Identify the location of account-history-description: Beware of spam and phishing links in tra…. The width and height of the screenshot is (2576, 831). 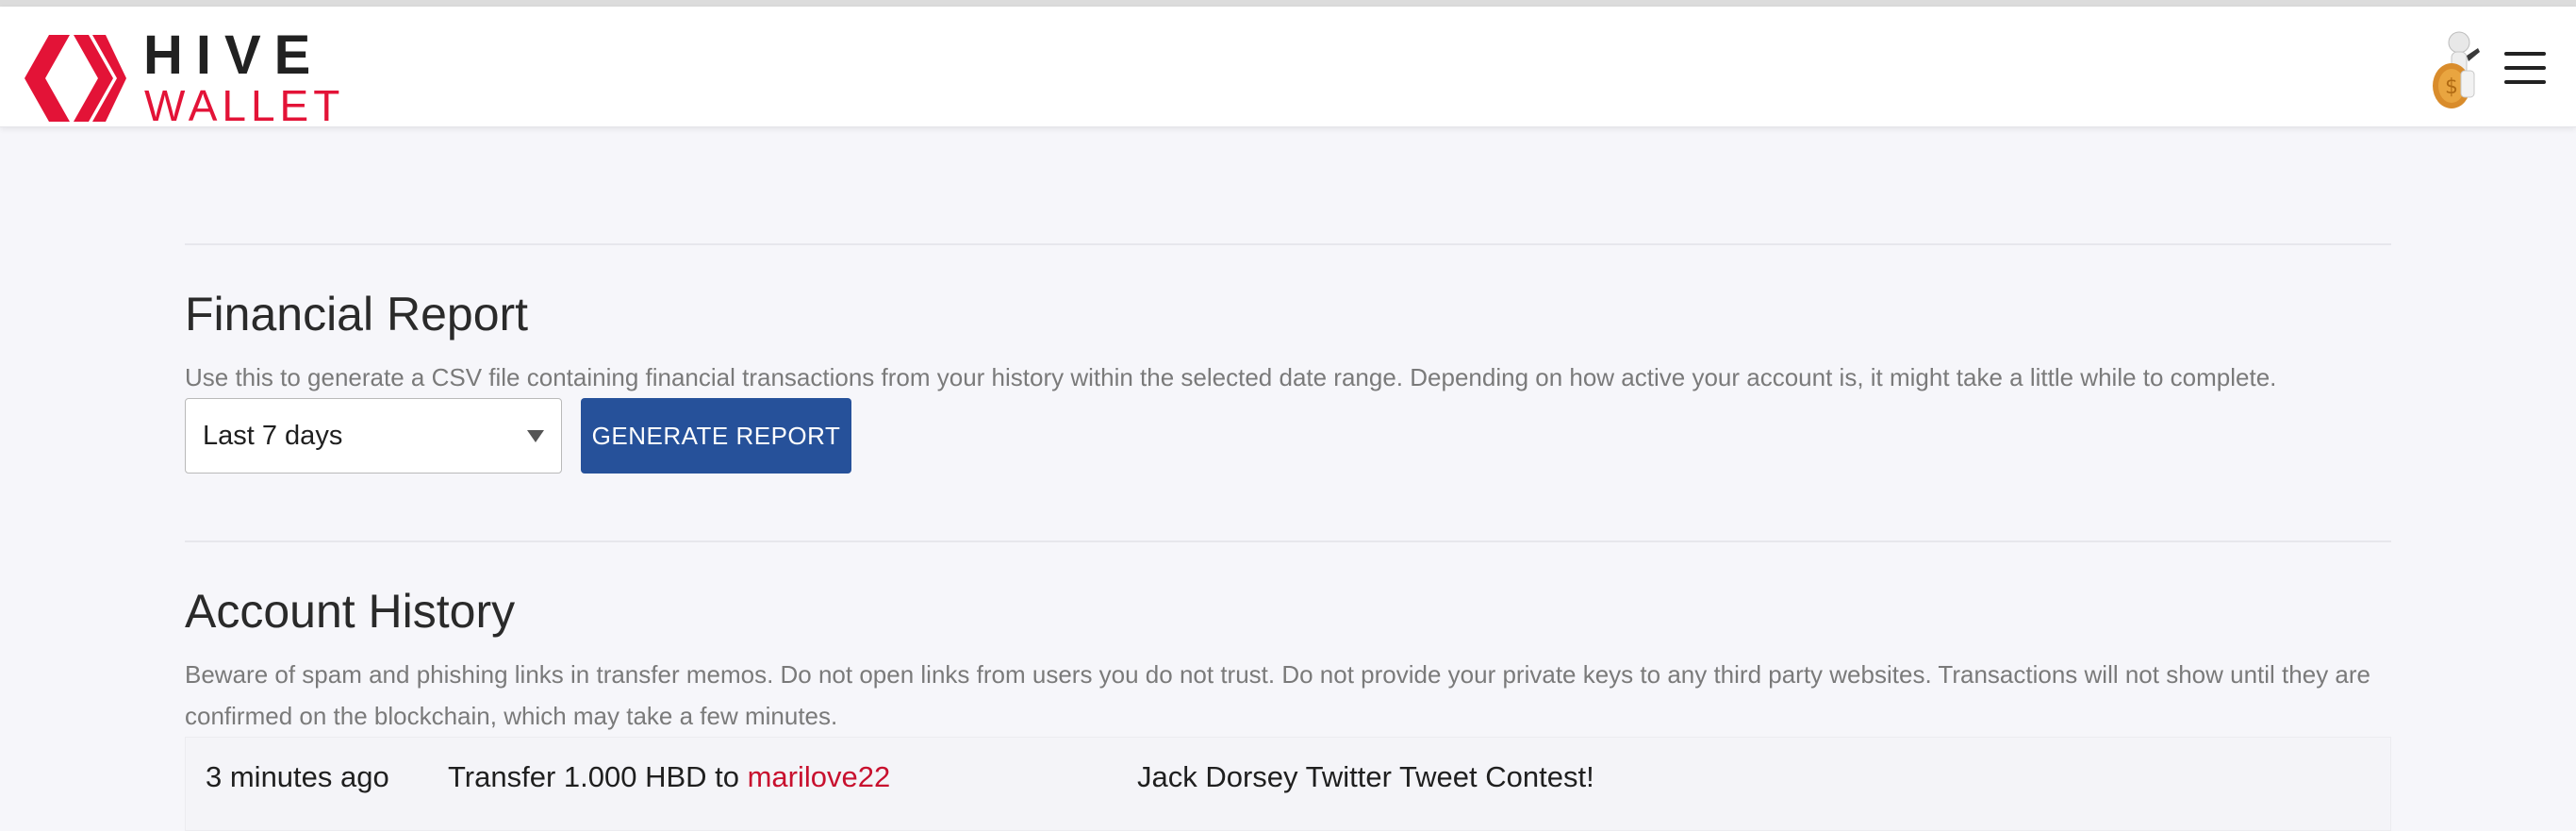
(1277, 695).